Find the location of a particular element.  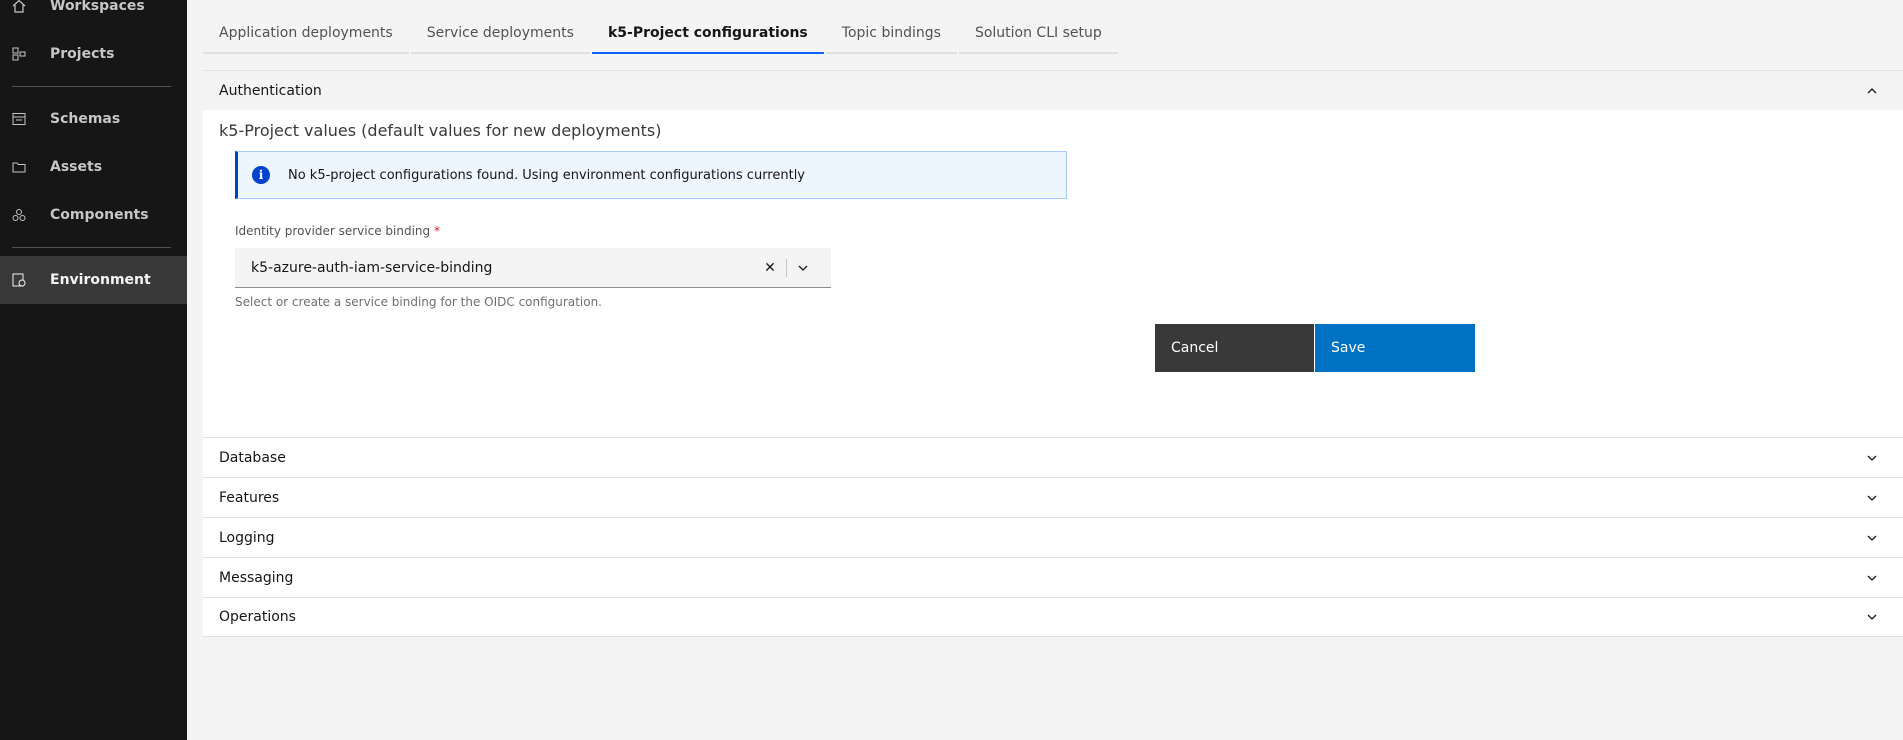

combobox-separator is located at coordinates (786, 267).